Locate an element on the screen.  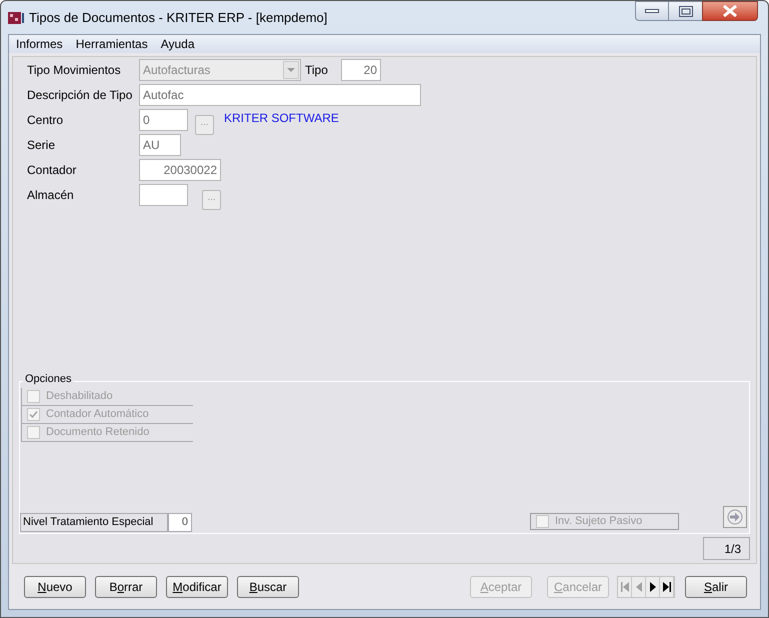
close-icon is located at coordinates (730, 11).